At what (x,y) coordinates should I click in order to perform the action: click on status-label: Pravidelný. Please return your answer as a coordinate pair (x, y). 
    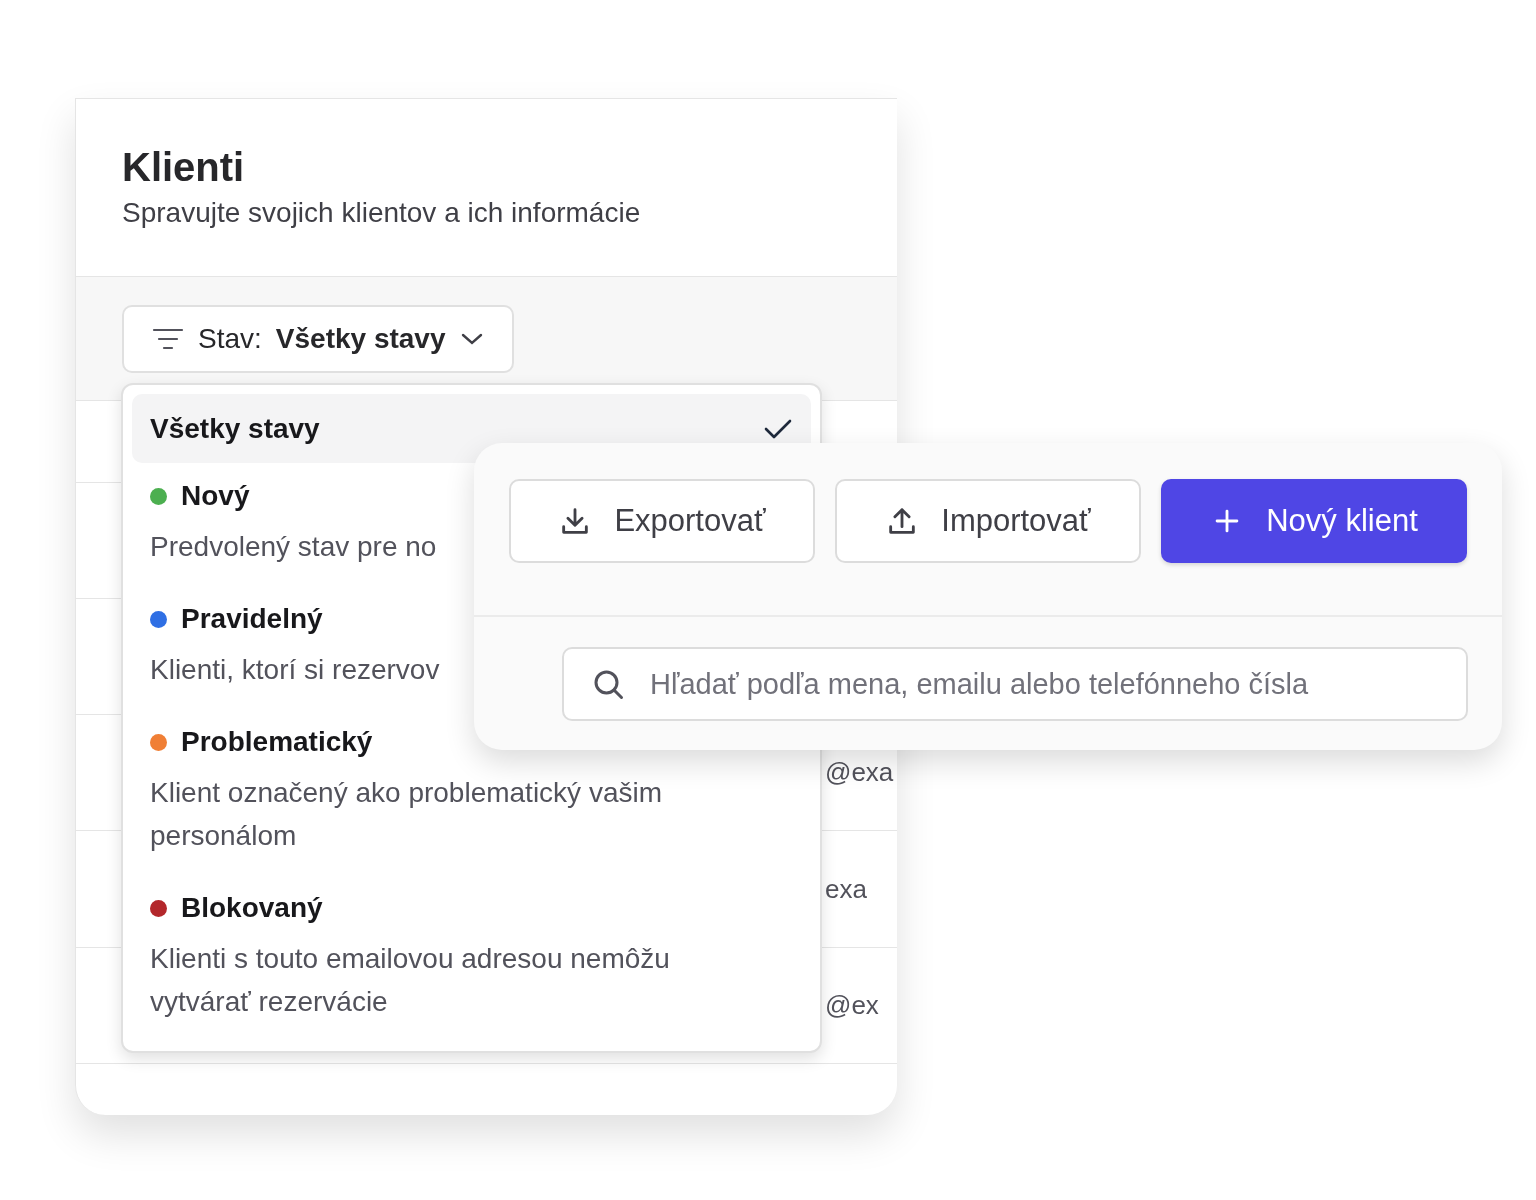
    Looking at the image, I should click on (252, 619).